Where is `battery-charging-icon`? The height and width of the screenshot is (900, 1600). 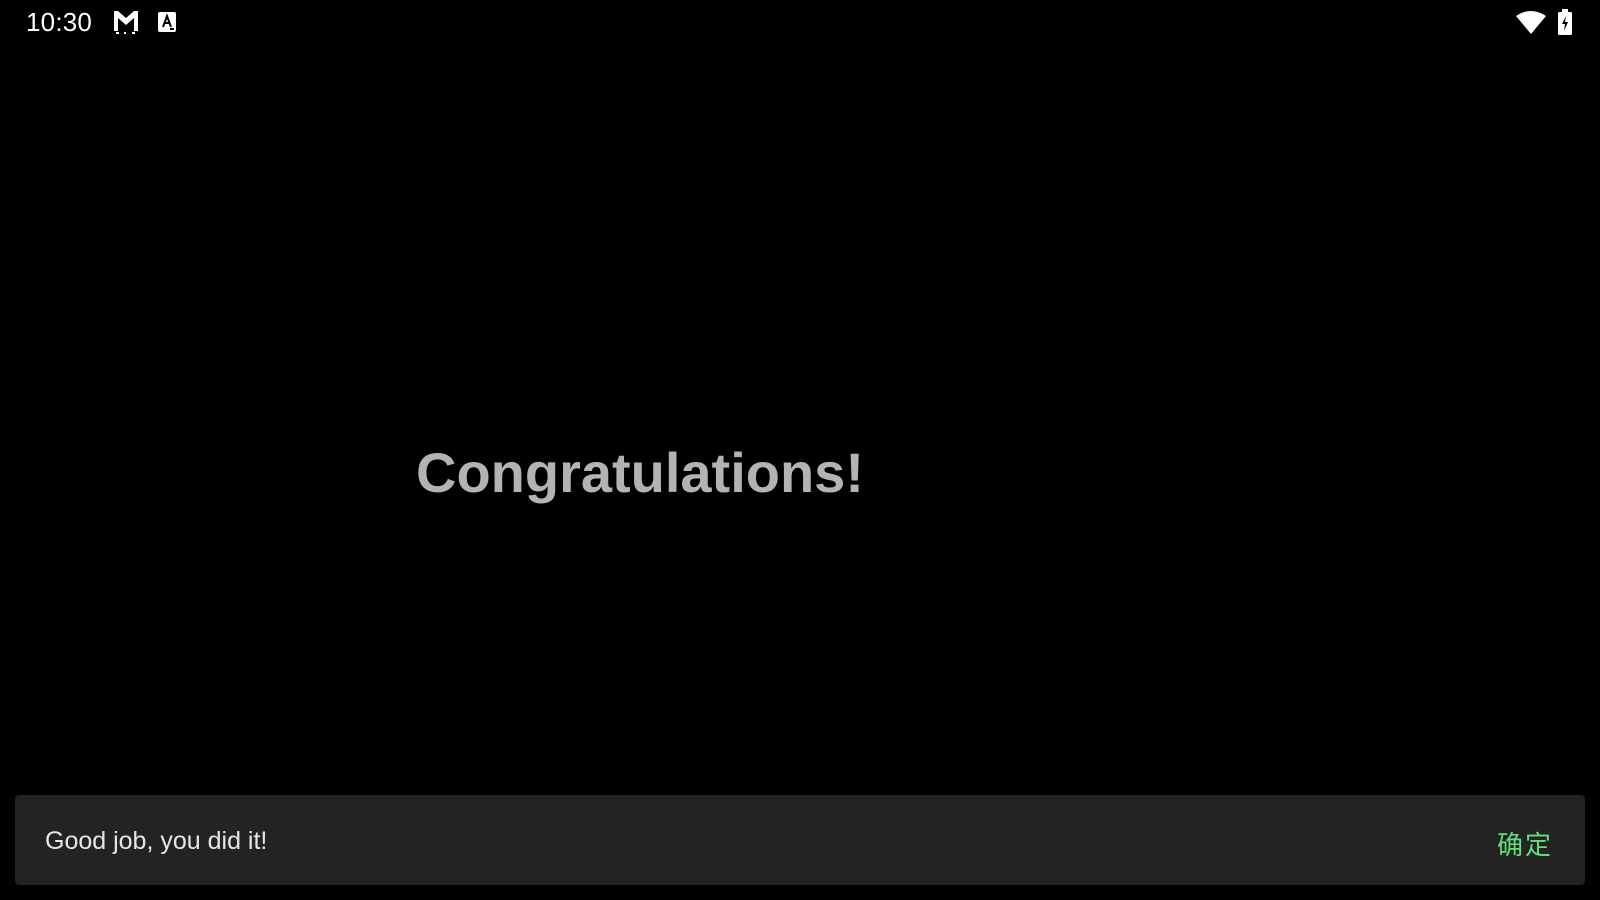
battery-charging-icon is located at coordinates (1565, 22).